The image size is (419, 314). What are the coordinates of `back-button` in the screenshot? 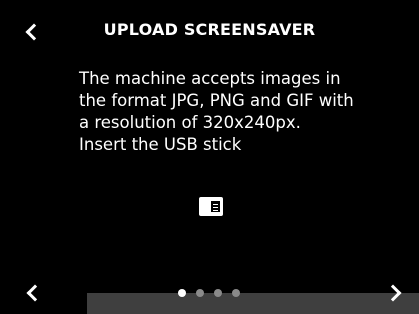 It's located at (32, 32).